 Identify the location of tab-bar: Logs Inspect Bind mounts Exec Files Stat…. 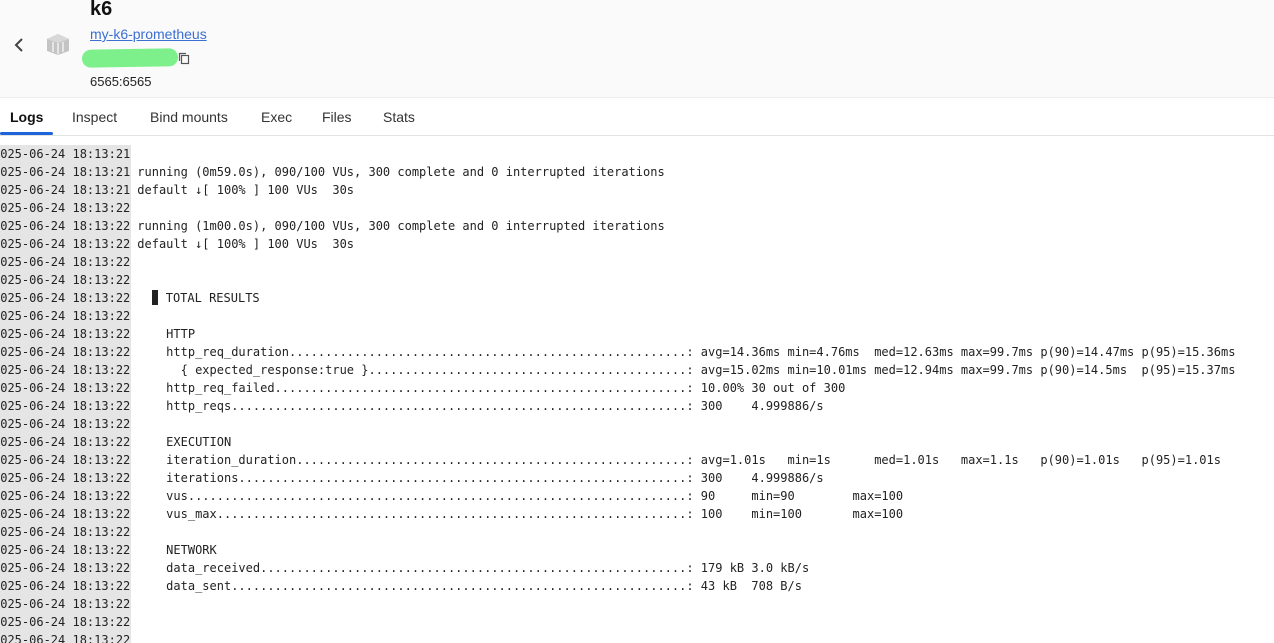
(637, 117).